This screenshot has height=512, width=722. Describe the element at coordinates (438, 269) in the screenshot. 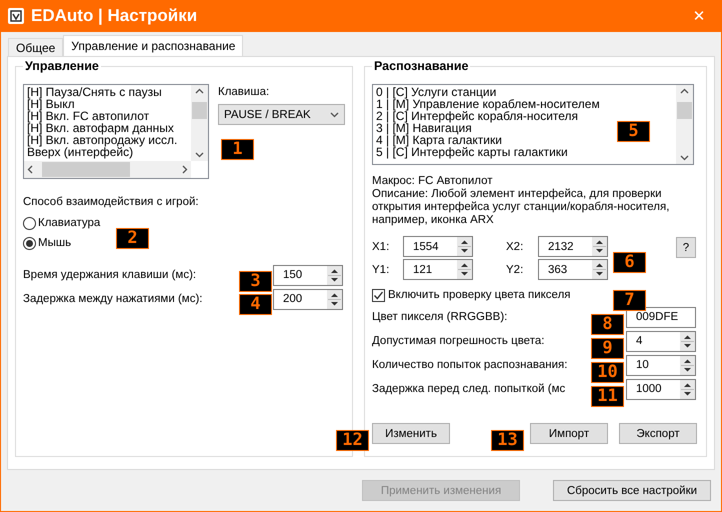

I see `number-spin-field: 121` at that location.